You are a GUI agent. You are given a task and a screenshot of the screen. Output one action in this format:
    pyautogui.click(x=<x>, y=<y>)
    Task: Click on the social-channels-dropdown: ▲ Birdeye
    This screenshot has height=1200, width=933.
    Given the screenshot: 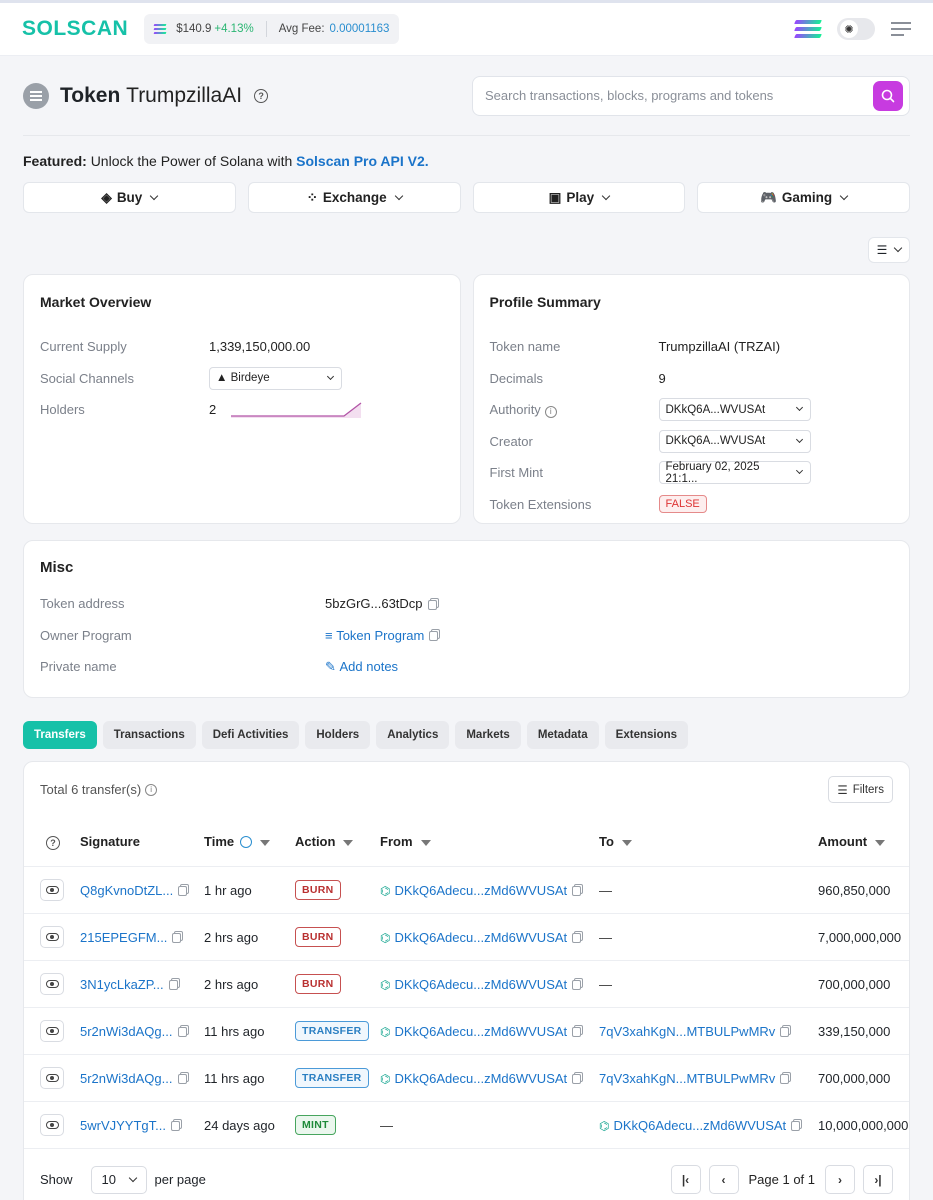 What is the action you would take?
    pyautogui.click(x=275, y=378)
    